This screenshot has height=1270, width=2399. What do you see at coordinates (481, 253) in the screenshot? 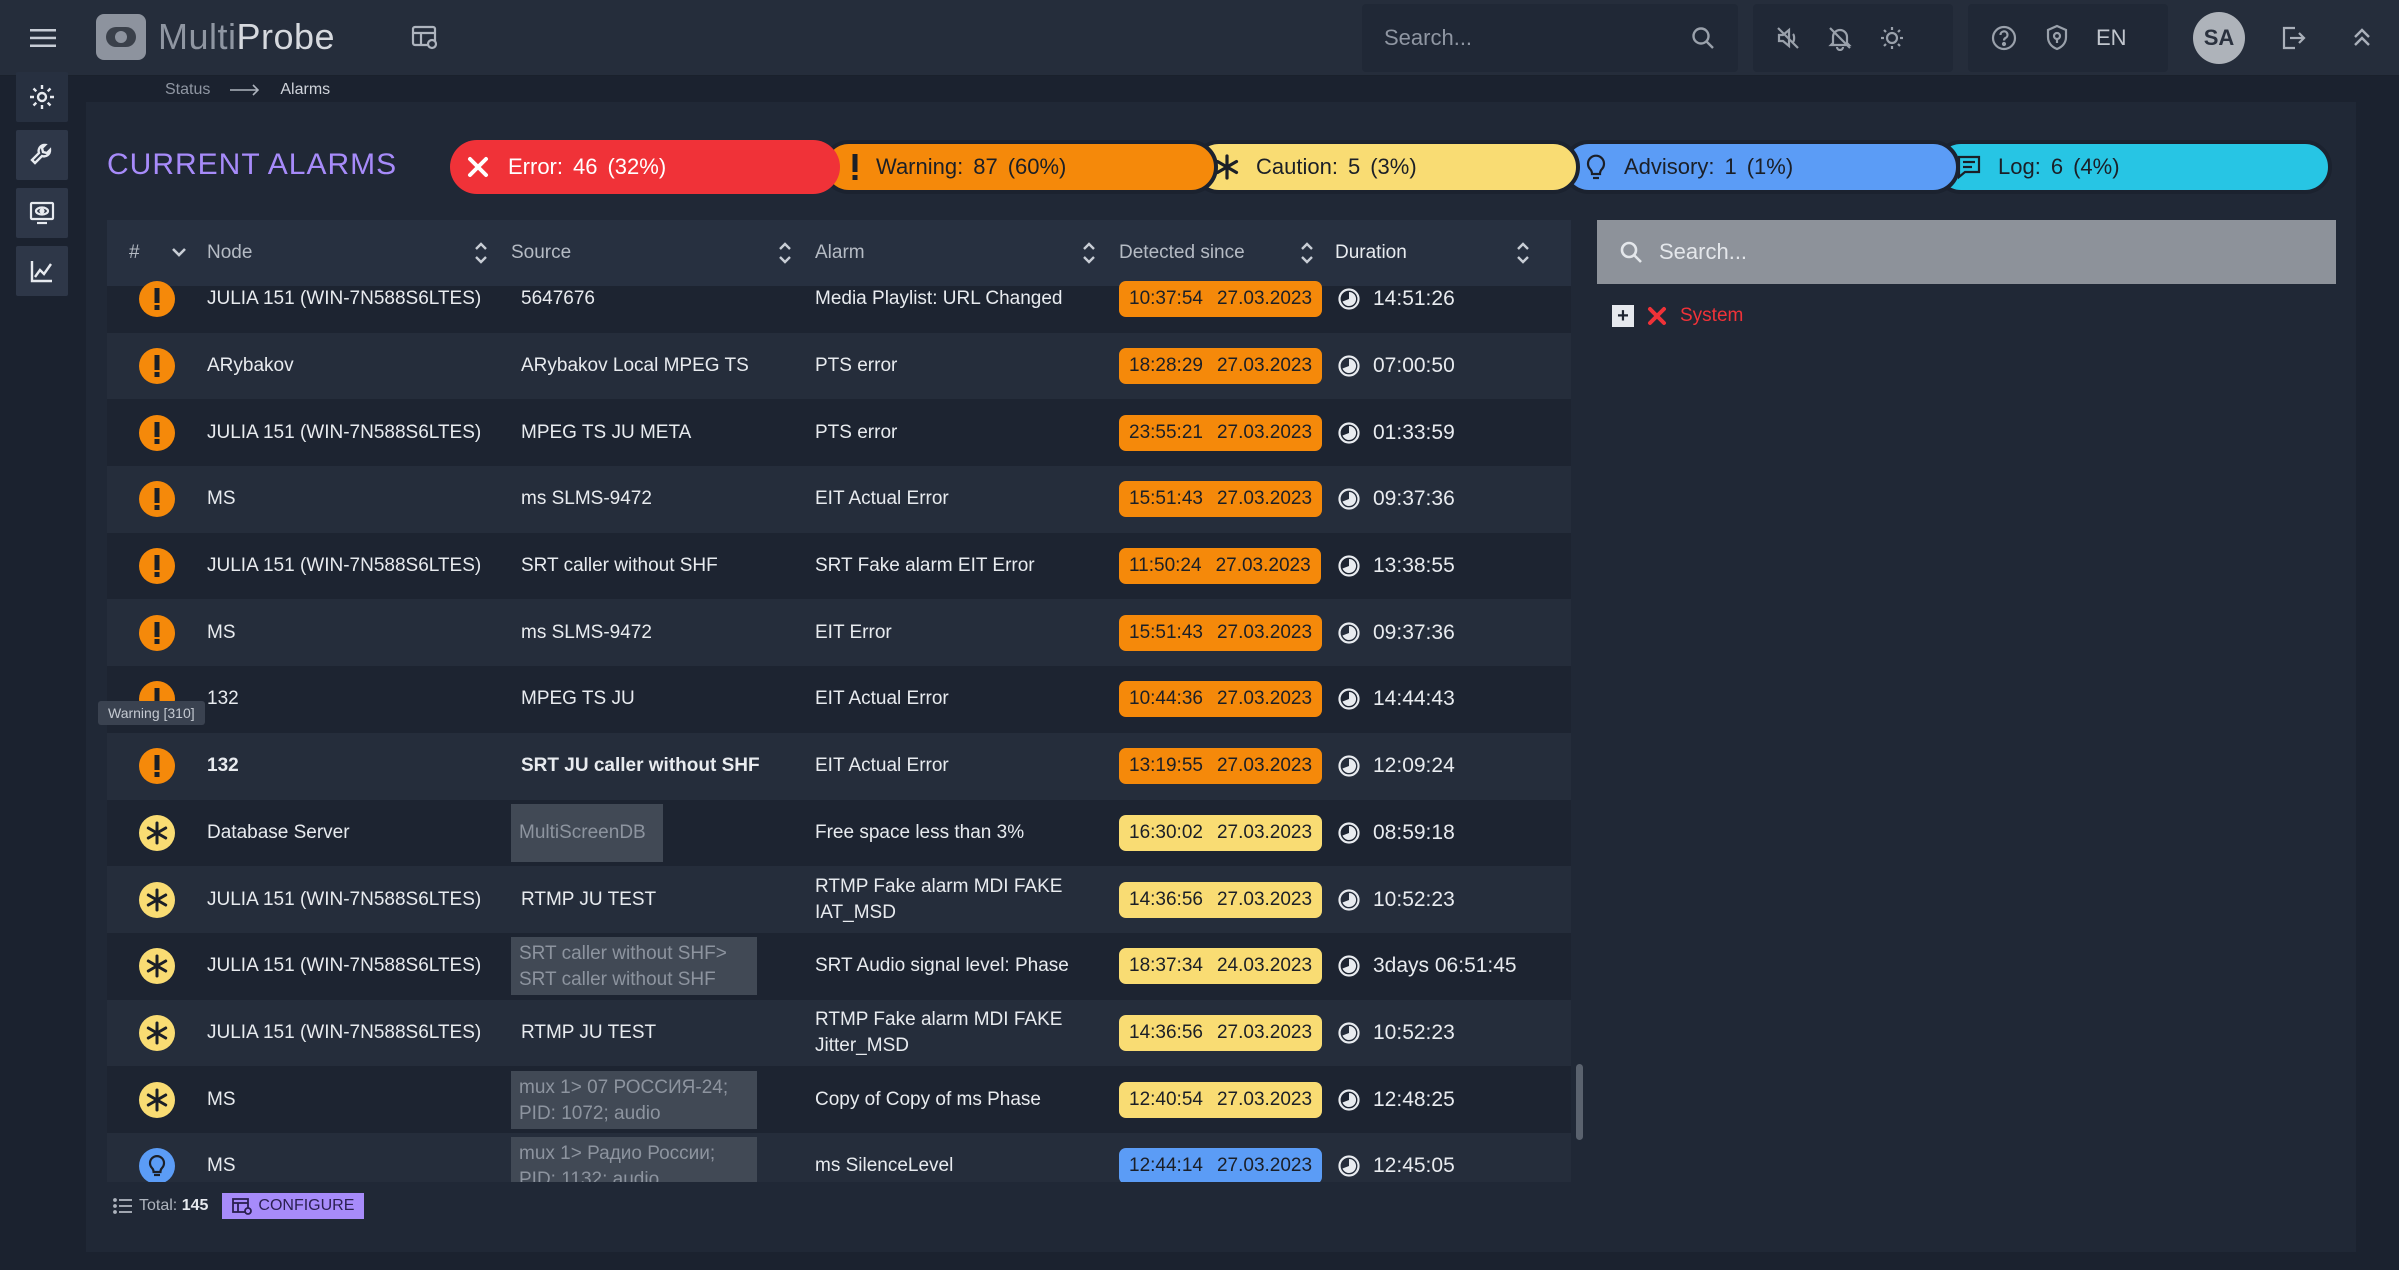
I see `sort-node-icon` at bounding box center [481, 253].